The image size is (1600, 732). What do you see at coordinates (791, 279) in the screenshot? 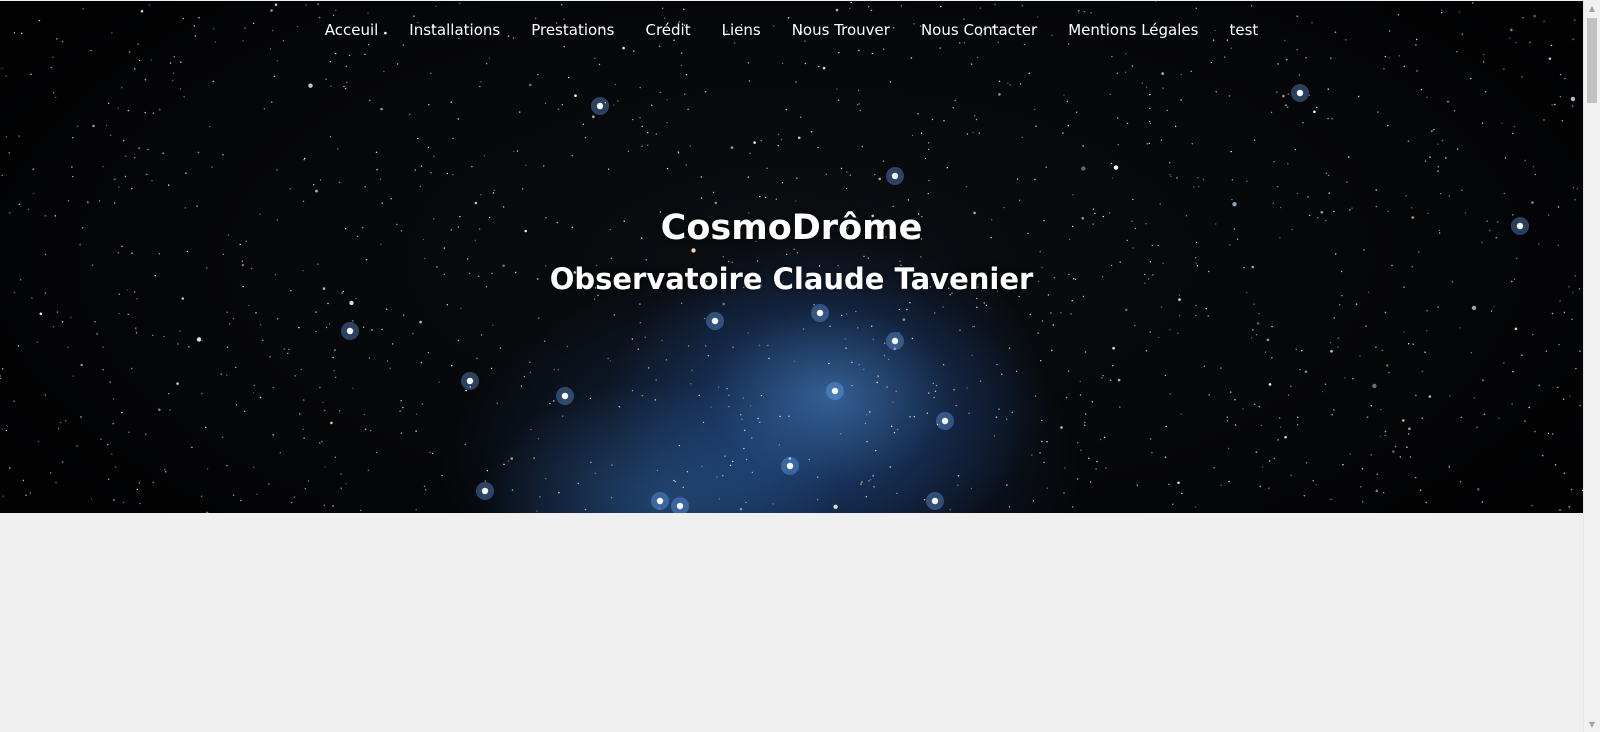
I see `site-subtitle: Observatoire Claude Tavenier` at bounding box center [791, 279].